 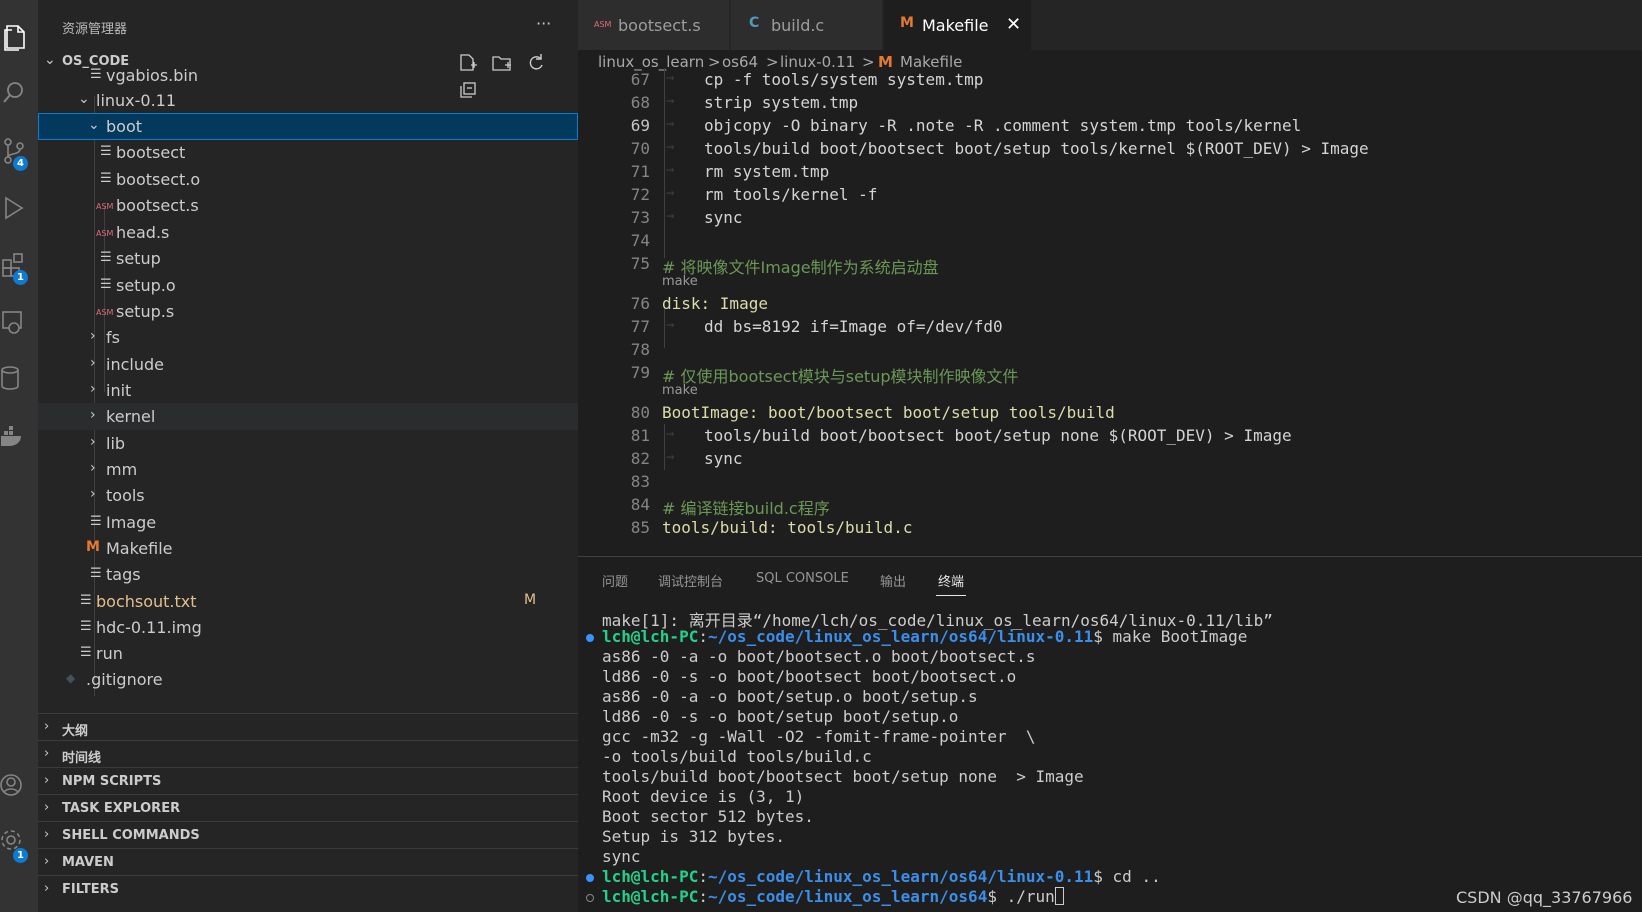 What do you see at coordinates (308, 152) in the screenshot?
I see `tree-item-bootsect: ☰ bootsect` at bounding box center [308, 152].